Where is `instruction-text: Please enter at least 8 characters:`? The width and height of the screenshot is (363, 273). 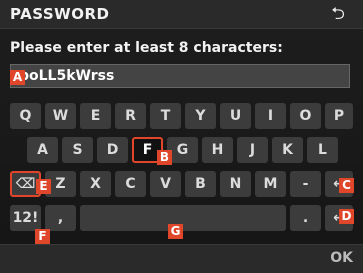
instruction-text: Please enter at least 8 characters: is located at coordinates (146, 48).